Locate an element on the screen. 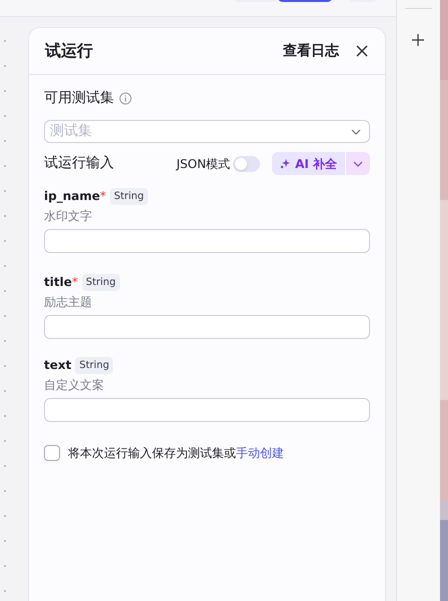  field-description: 励志主题 is located at coordinates (68, 302).